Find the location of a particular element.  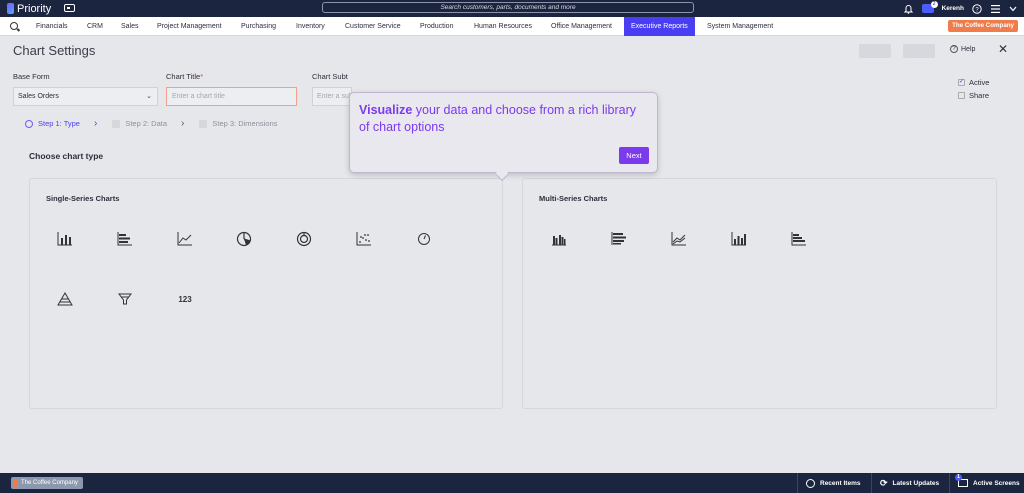

unchecked-box-icon is located at coordinates (961, 95).